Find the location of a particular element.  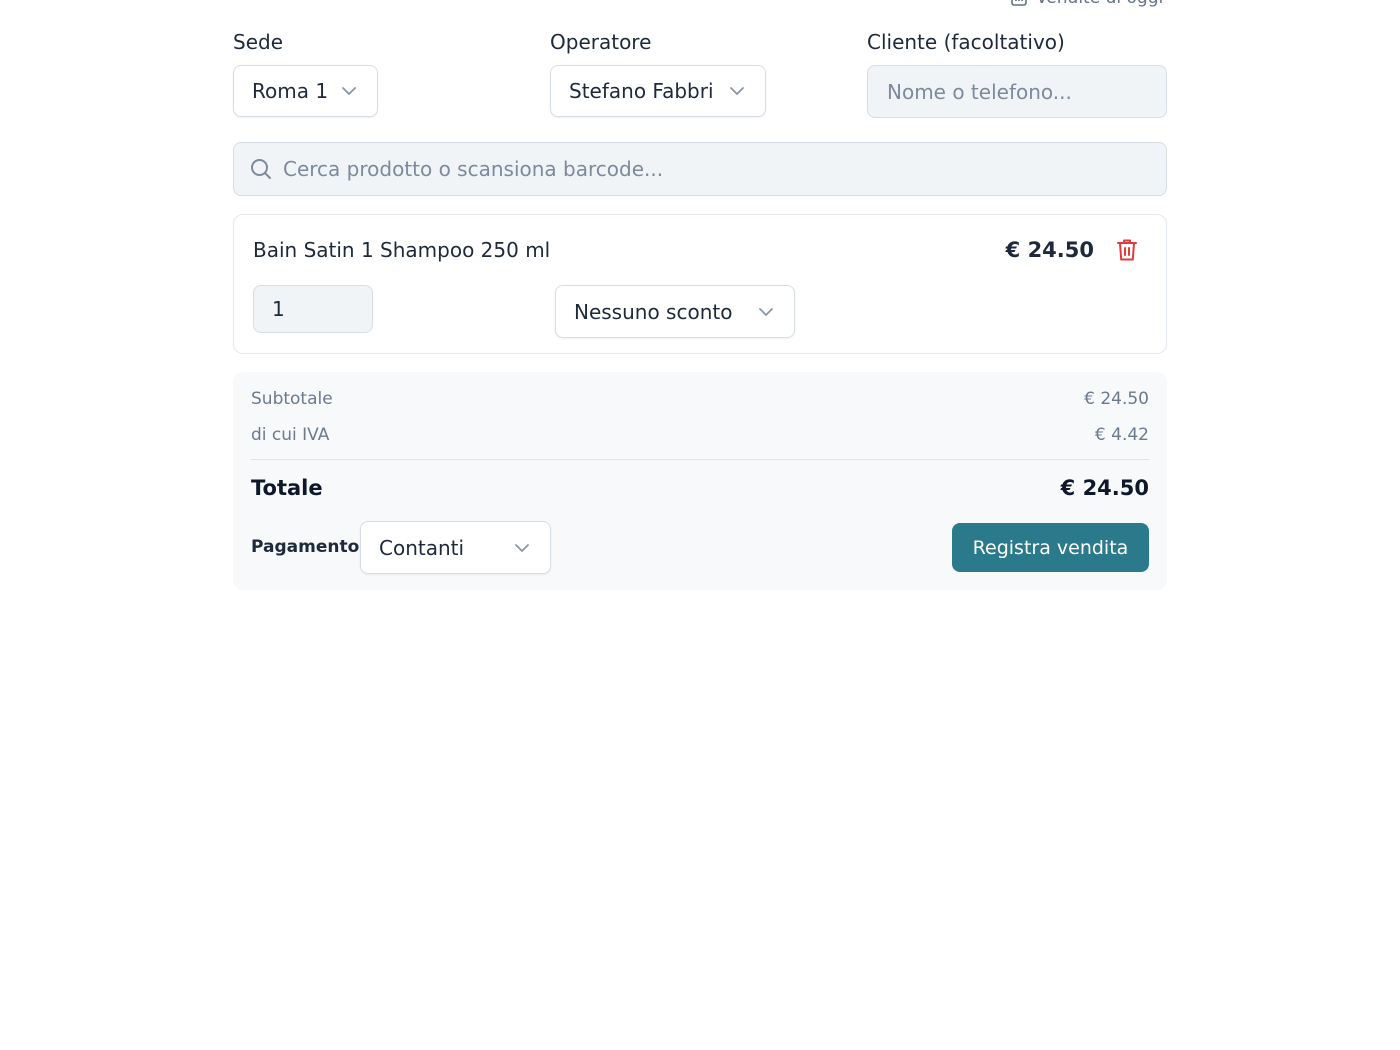

quantity-input is located at coordinates (313, 309).